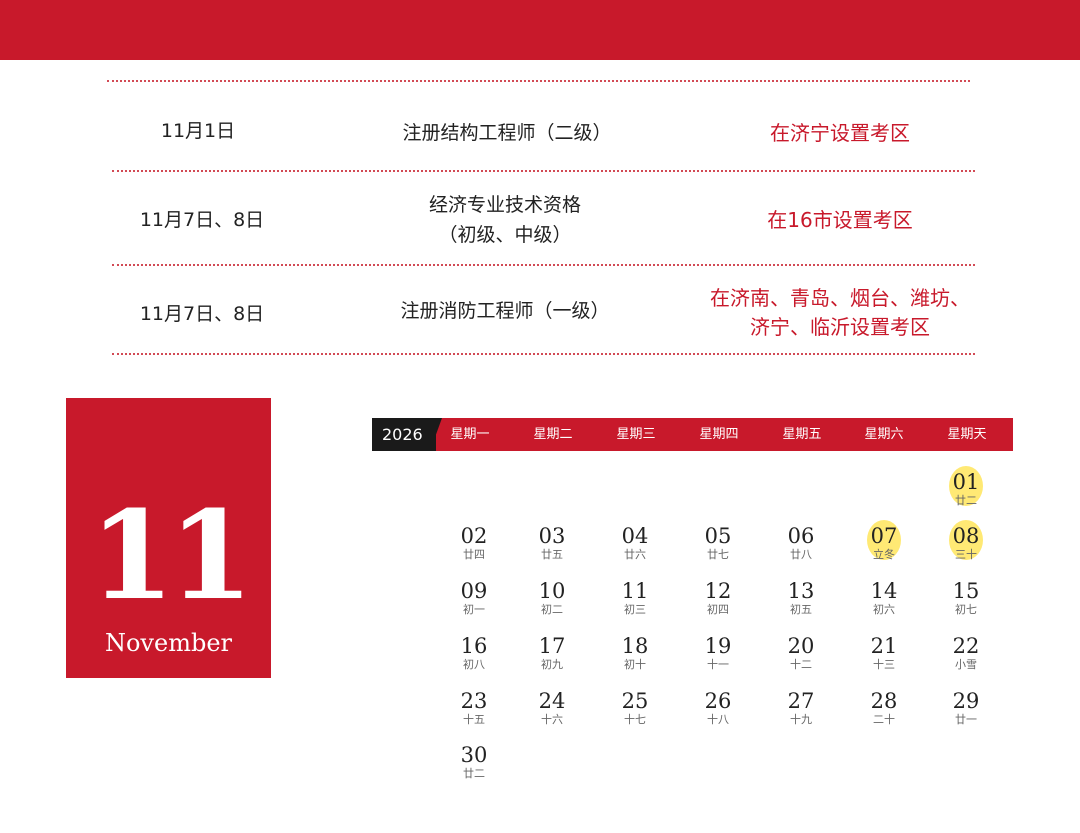  I want to click on lunar-date: 廿六, so click(635, 554).